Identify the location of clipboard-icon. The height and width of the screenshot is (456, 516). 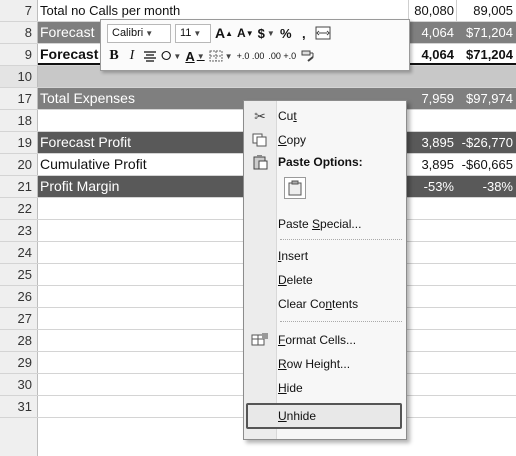
(295, 188).